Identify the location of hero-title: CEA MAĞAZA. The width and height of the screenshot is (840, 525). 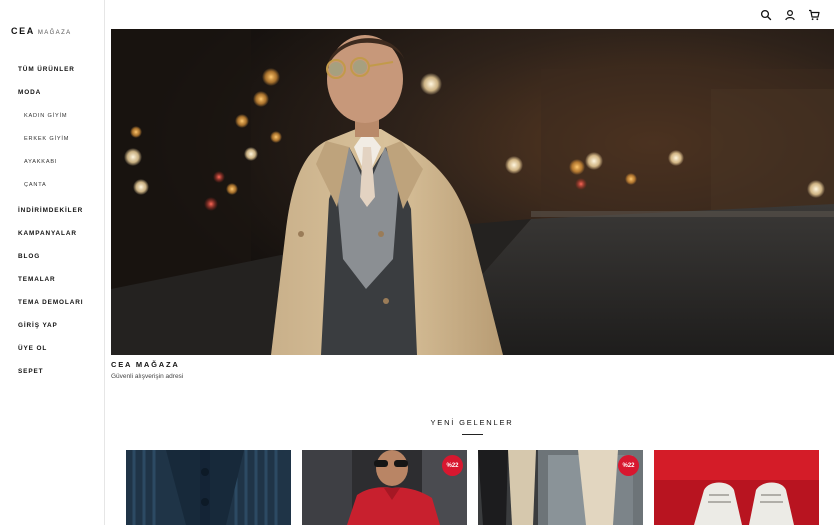
(145, 364).